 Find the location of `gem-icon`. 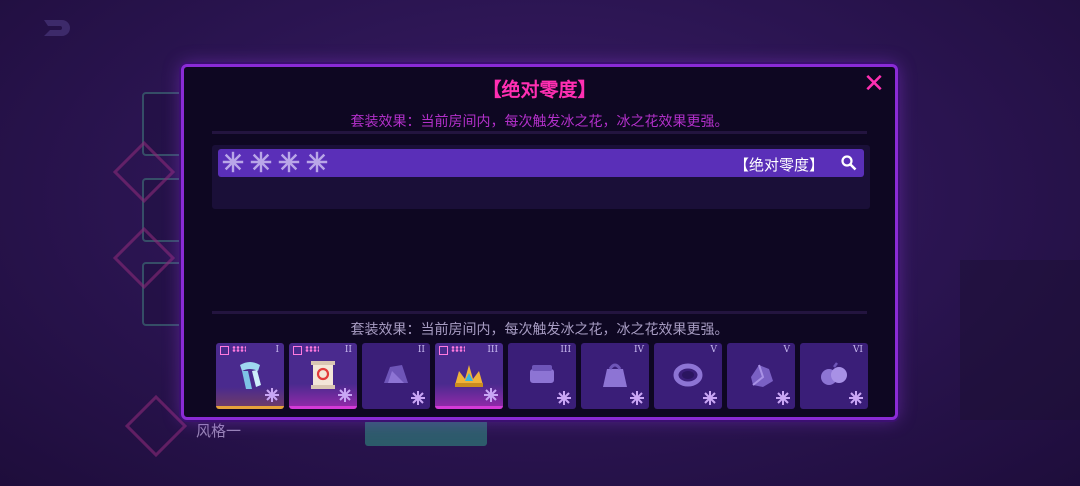

gem-icon is located at coordinates (762, 375).